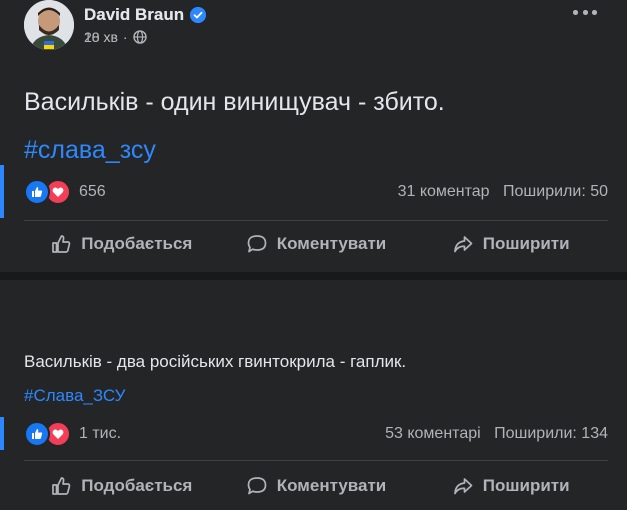 Image resolution: width=627 pixels, height=510 pixels. What do you see at coordinates (234, 102) in the screenshot?
I see `post-text: Васильків - один винищувач - збито.` at bounding box center [234, 102].